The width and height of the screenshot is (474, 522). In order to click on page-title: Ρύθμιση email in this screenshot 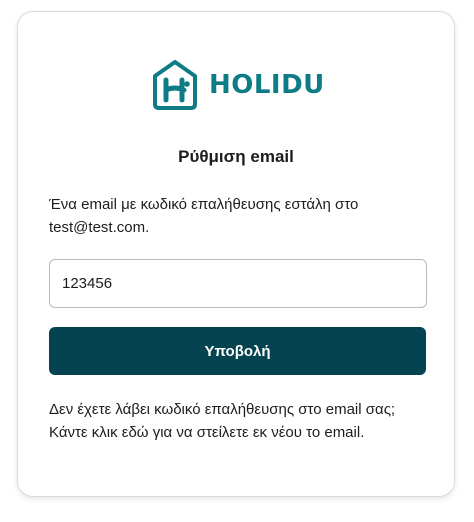, I will do `click(236, 156)`.